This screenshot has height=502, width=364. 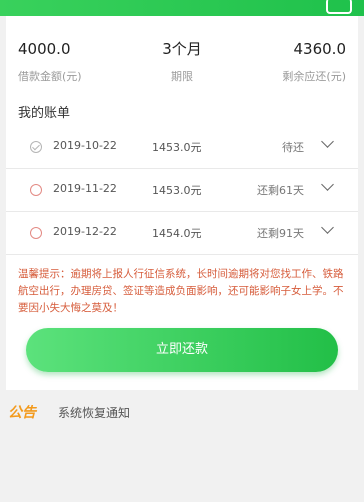 I want to click on bills-title: 我的账单, so click(x=44, y=113).